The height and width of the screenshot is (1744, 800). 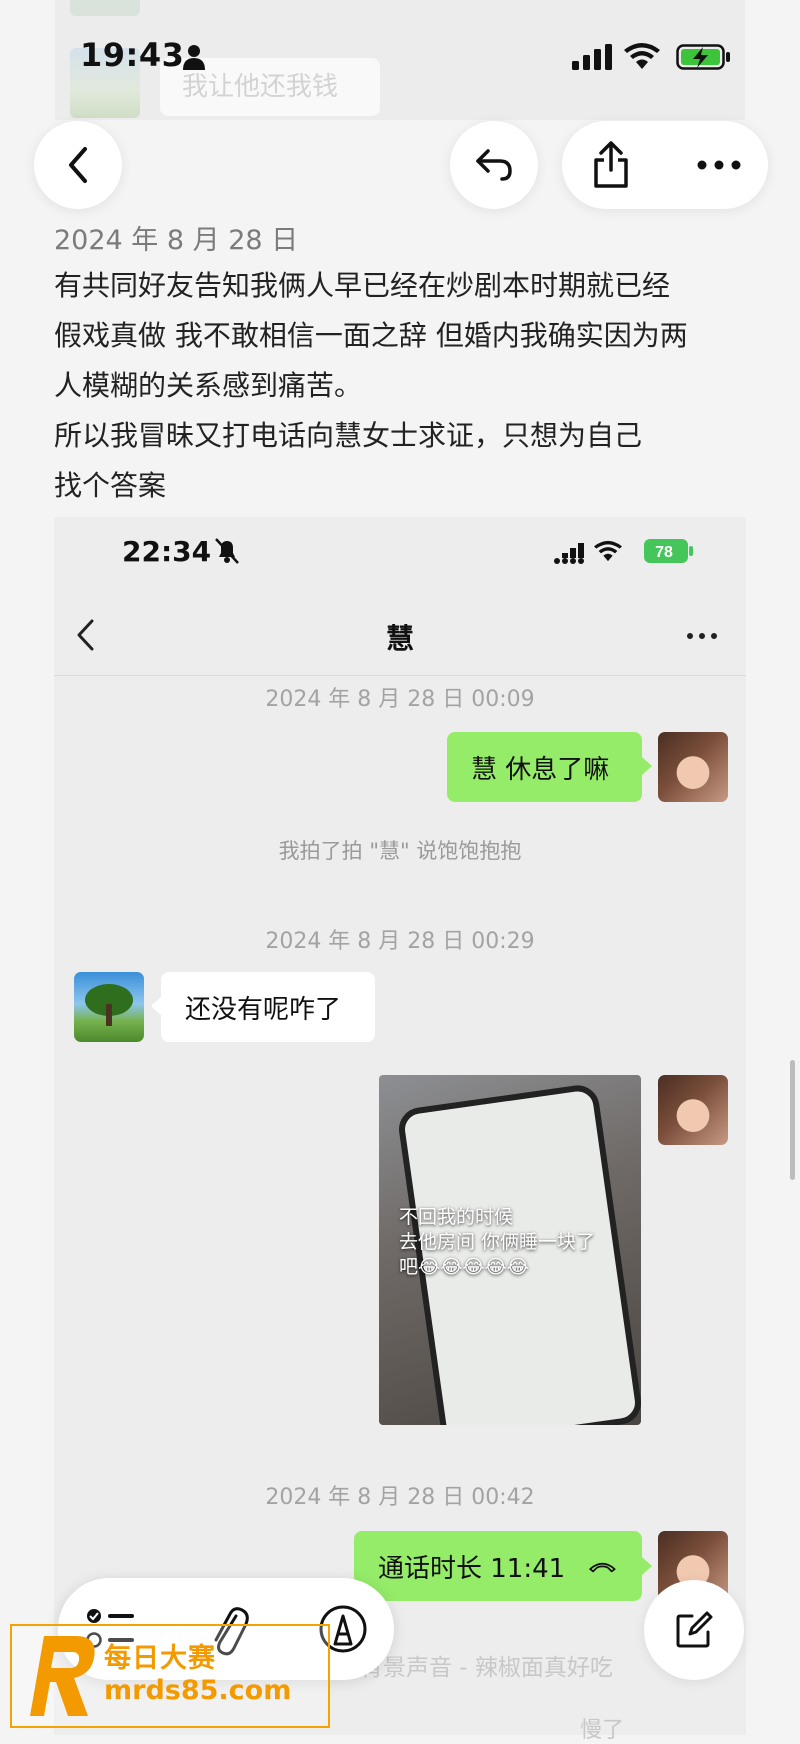 I want to click on system-message: 我拍了拍 "慧" 说饱饱抱抱, so click(x=400, y=851).